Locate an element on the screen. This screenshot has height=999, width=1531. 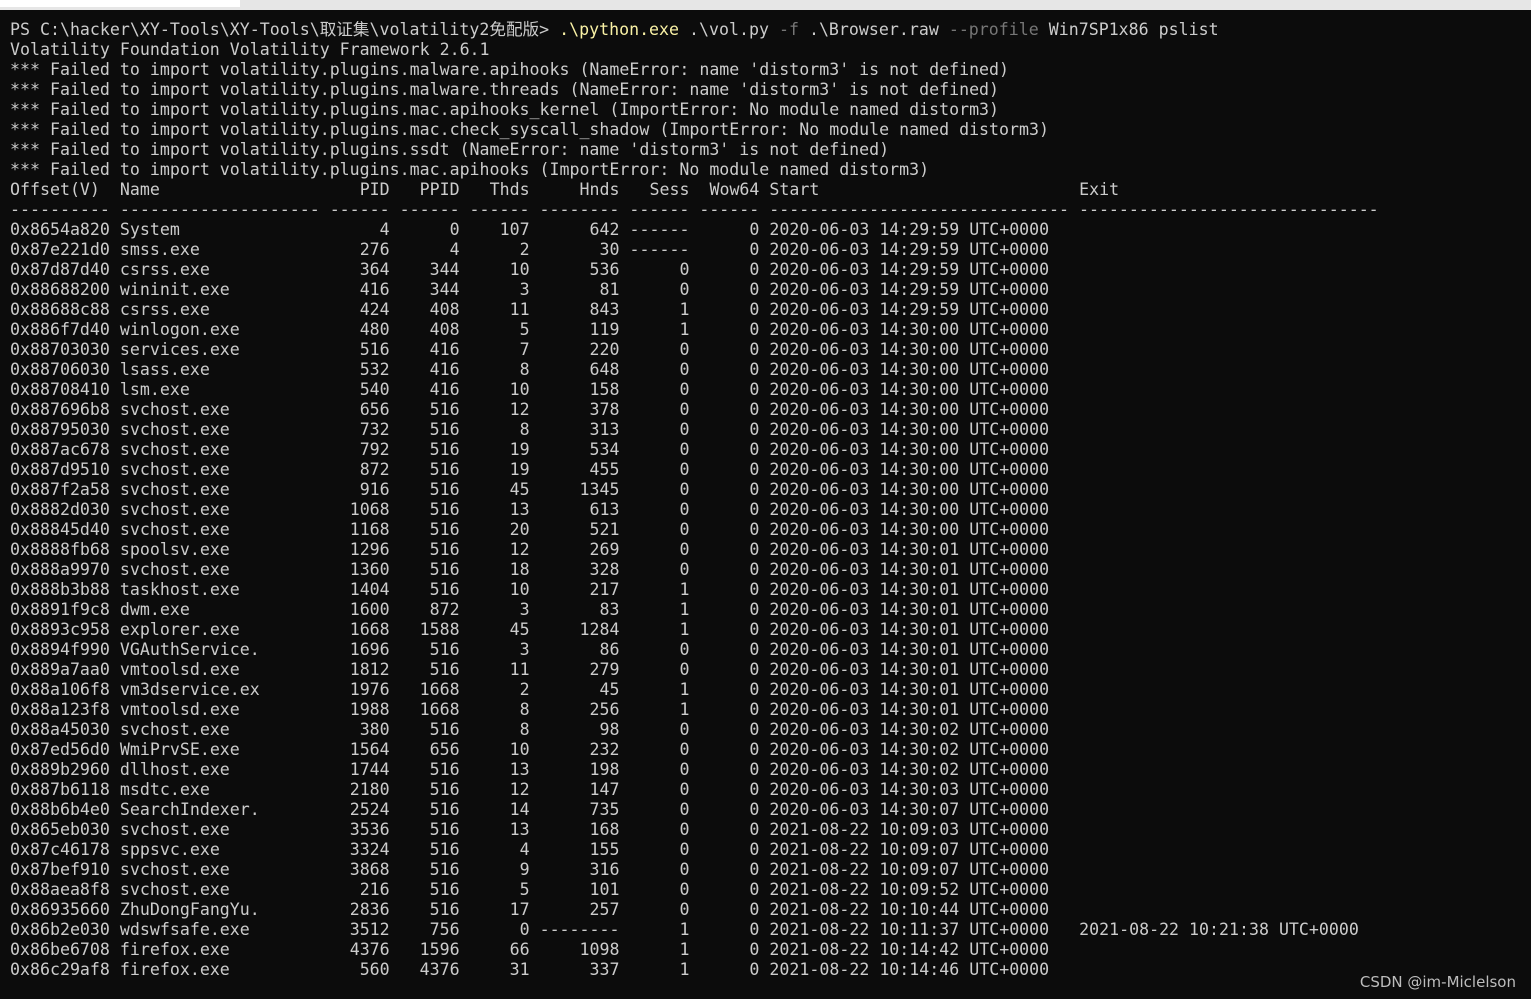
cell-start: 2021-08-22 10:09:07 UTC+0000 is located at coordinates (919, 849).